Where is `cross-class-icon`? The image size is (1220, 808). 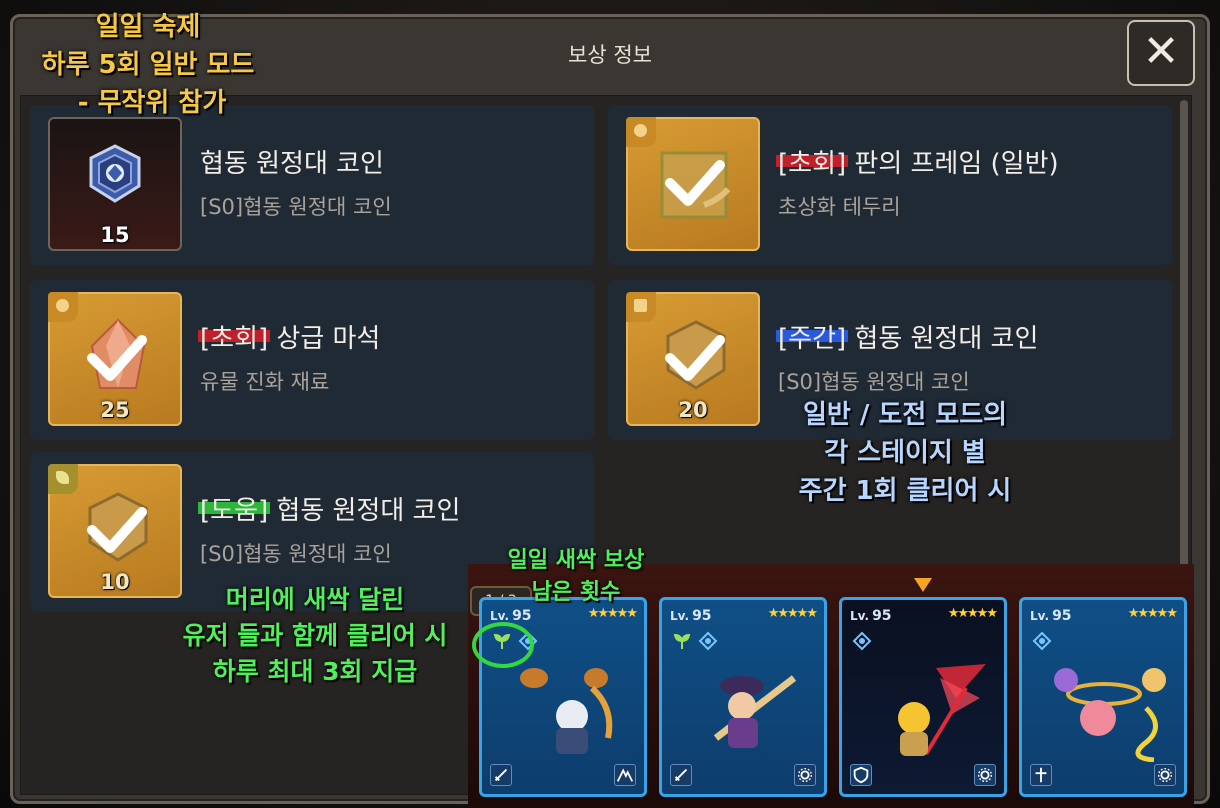
cross-class-icon is located at coordinates (1041, 775).